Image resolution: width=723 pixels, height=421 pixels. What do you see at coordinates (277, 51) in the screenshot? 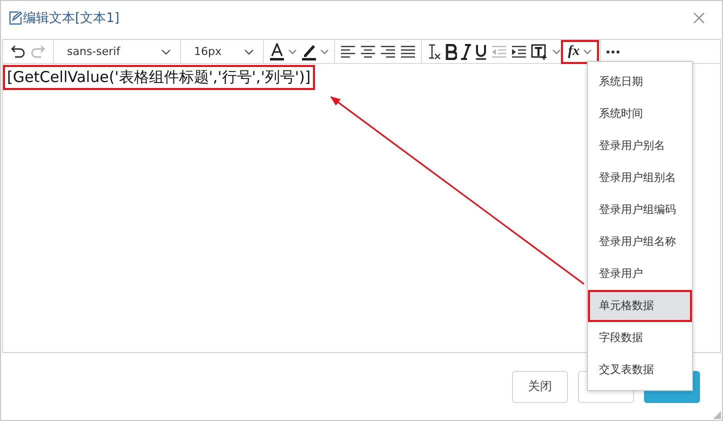
I see `font-color-icon` at bounding box center [277, 51].